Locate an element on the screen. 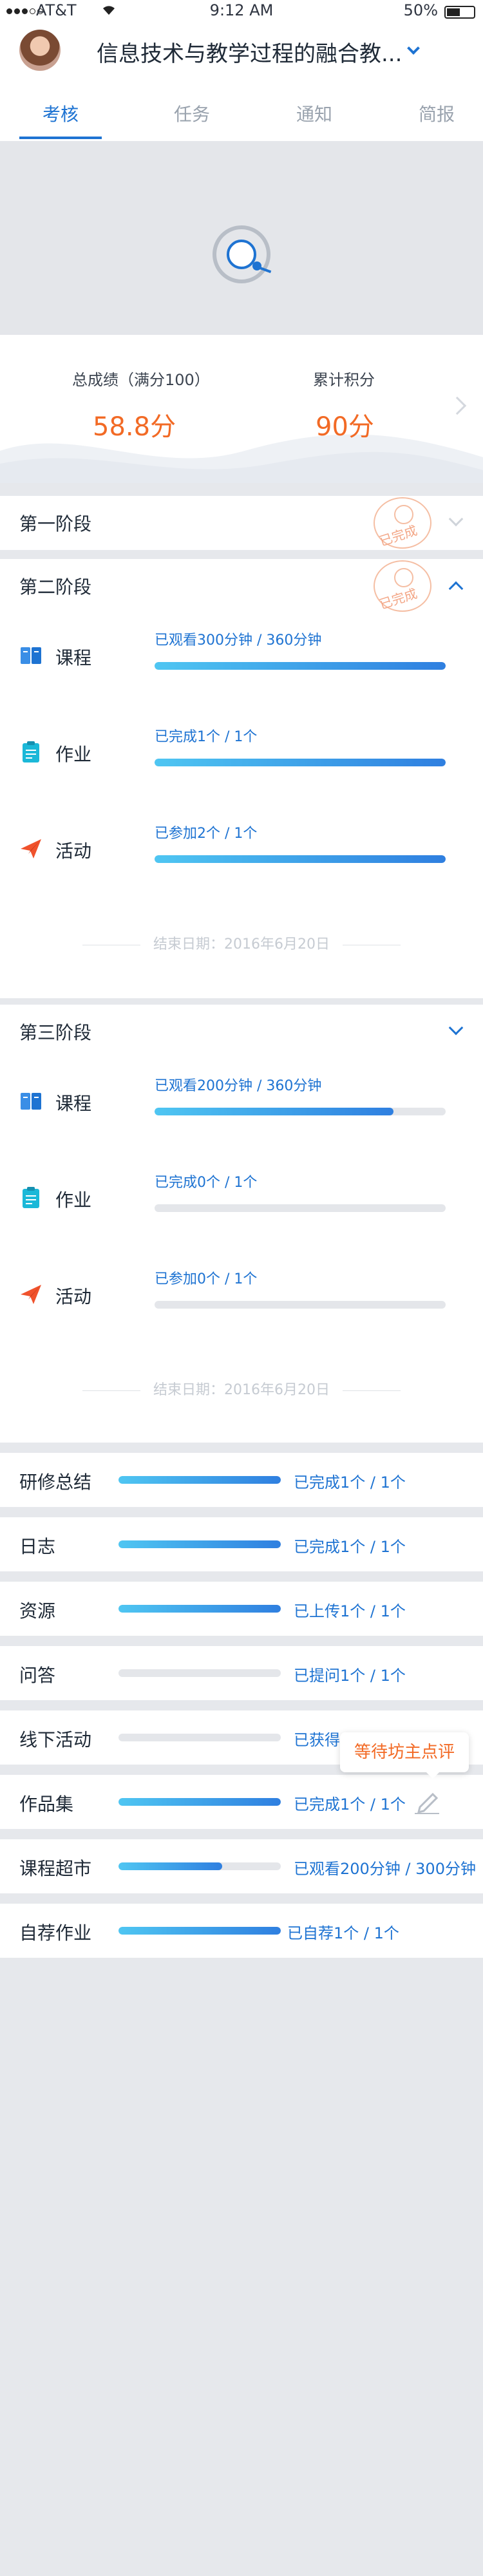 This screenshot has width=483, height=2576. stage-title: 第二阶段 is located at coordinates (56, 587).